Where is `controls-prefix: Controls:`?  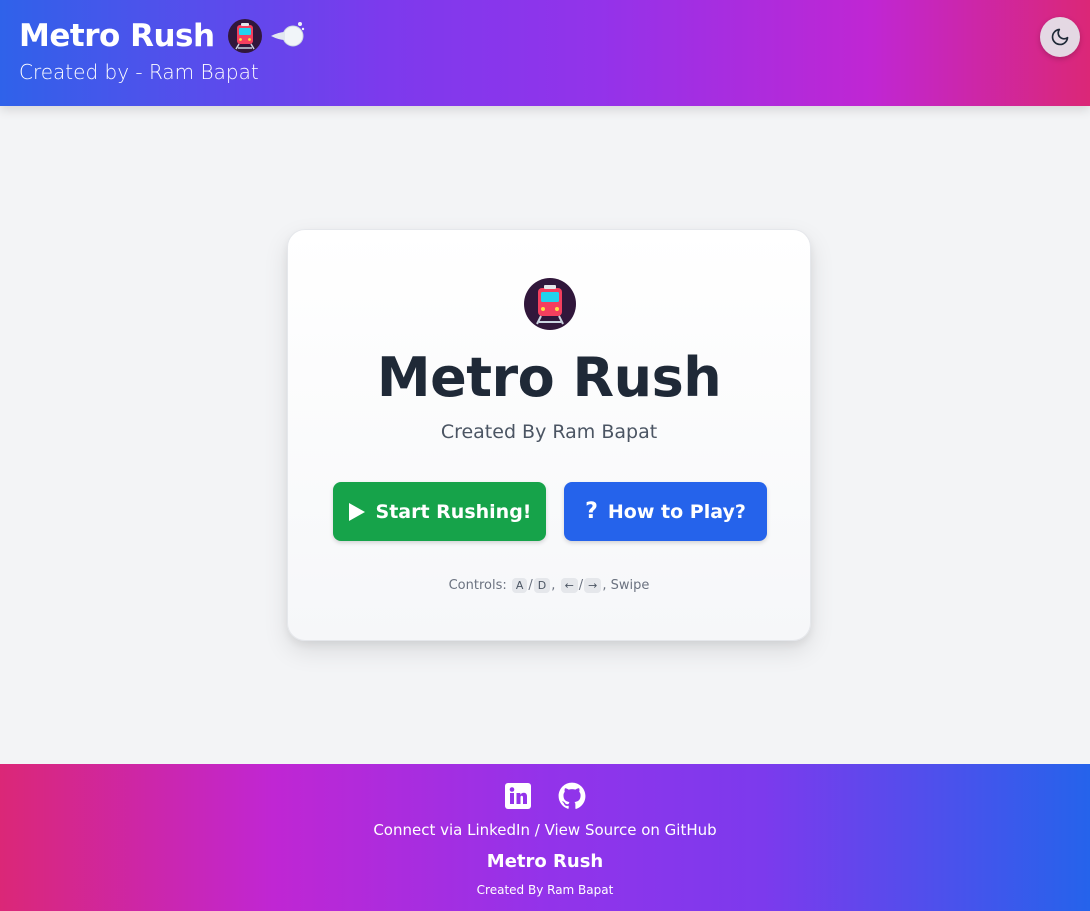
controls-prefix: Controls: is located at coordinates (477, 585).